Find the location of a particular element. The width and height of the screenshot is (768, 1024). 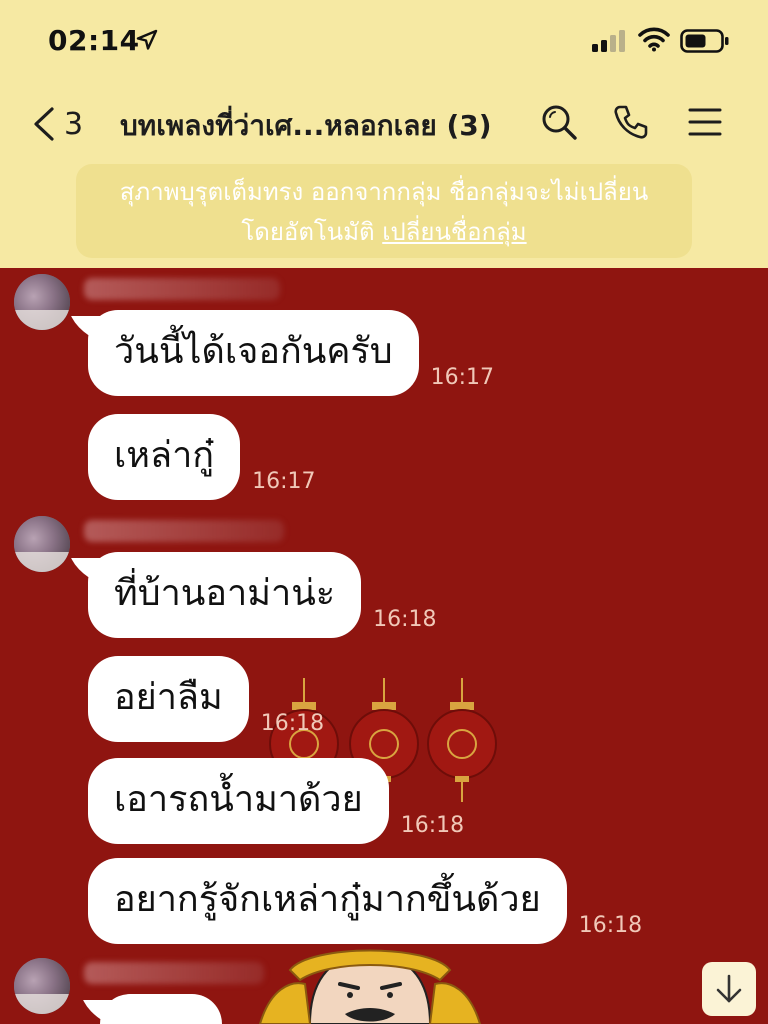

location-arrow-icon is located at coordinates (147, 39).